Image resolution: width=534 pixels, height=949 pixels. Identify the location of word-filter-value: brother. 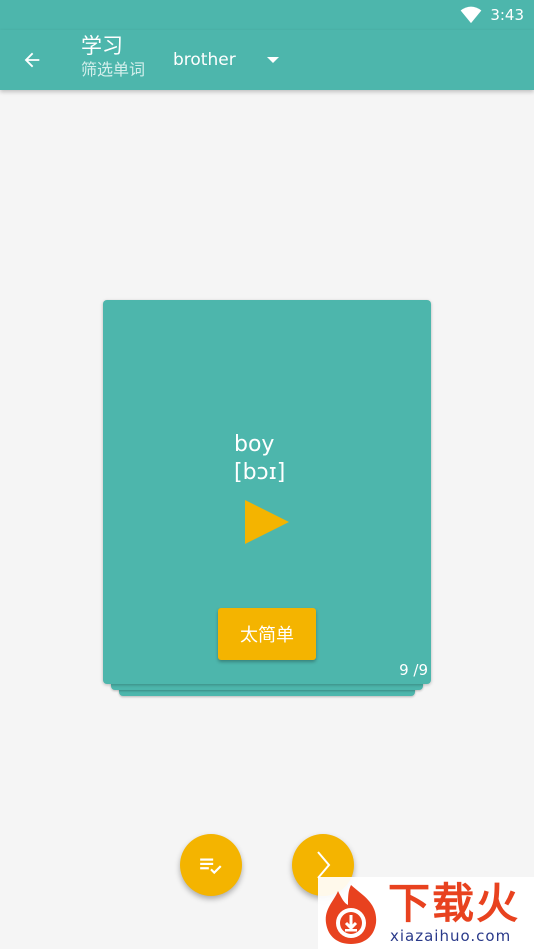
(204, 60).